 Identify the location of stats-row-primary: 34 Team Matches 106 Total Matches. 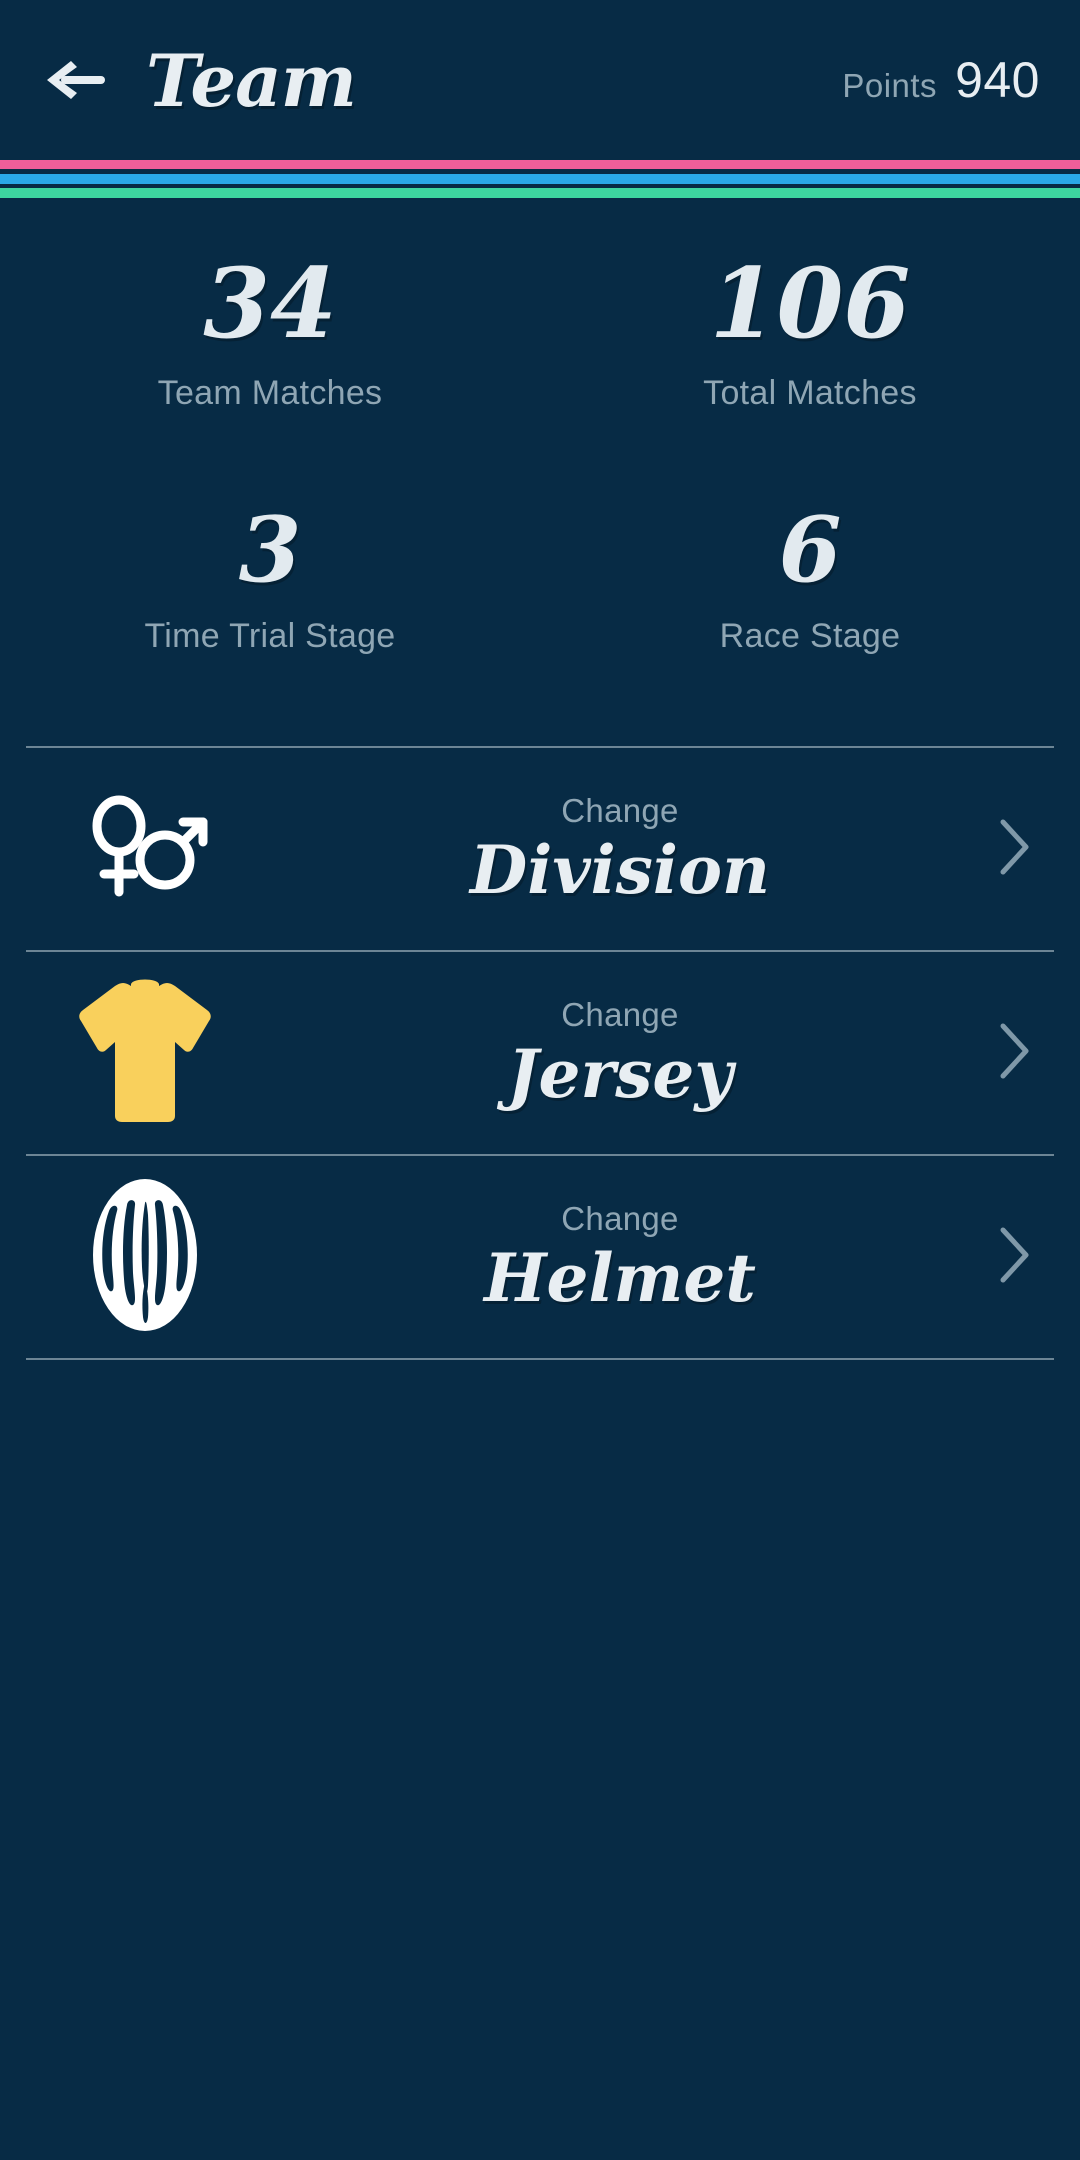
(540, 334).